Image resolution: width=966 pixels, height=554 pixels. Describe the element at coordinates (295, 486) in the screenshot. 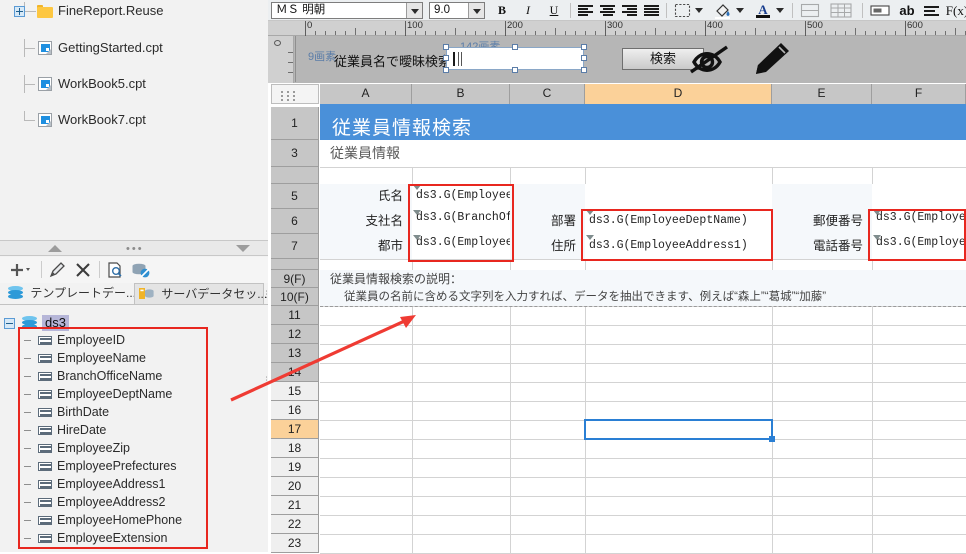

I see `row-header-20: 20` at that location.